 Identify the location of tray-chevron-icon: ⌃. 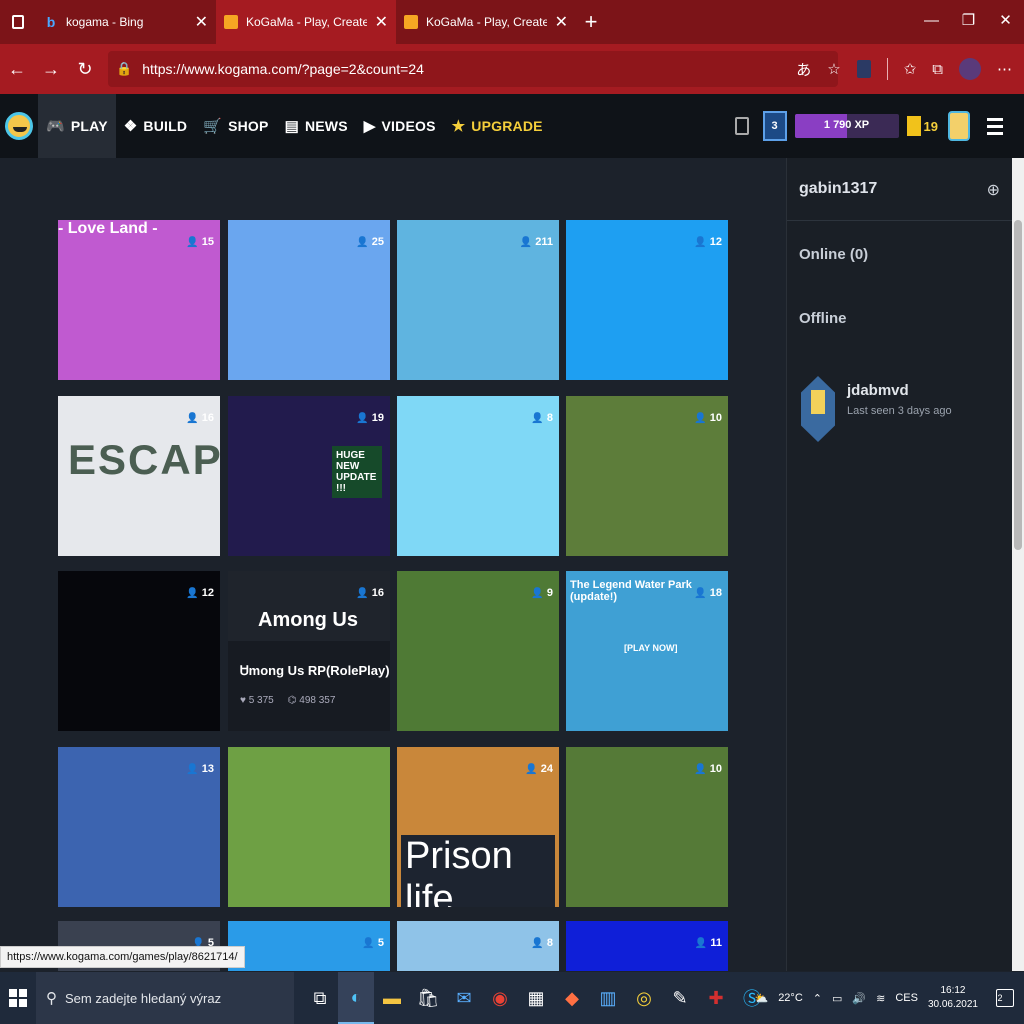
(817, 998).